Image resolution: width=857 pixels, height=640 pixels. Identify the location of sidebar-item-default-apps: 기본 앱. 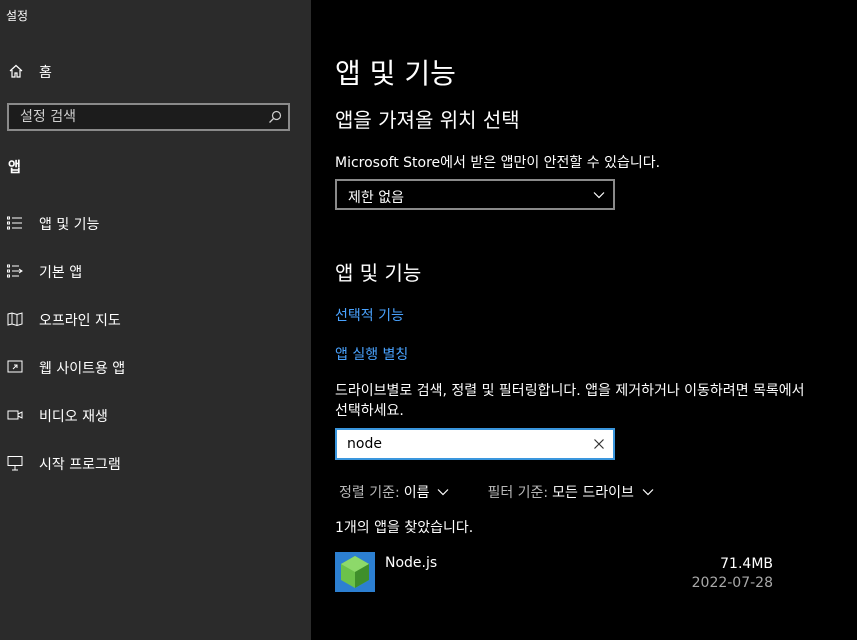
(155, 271).